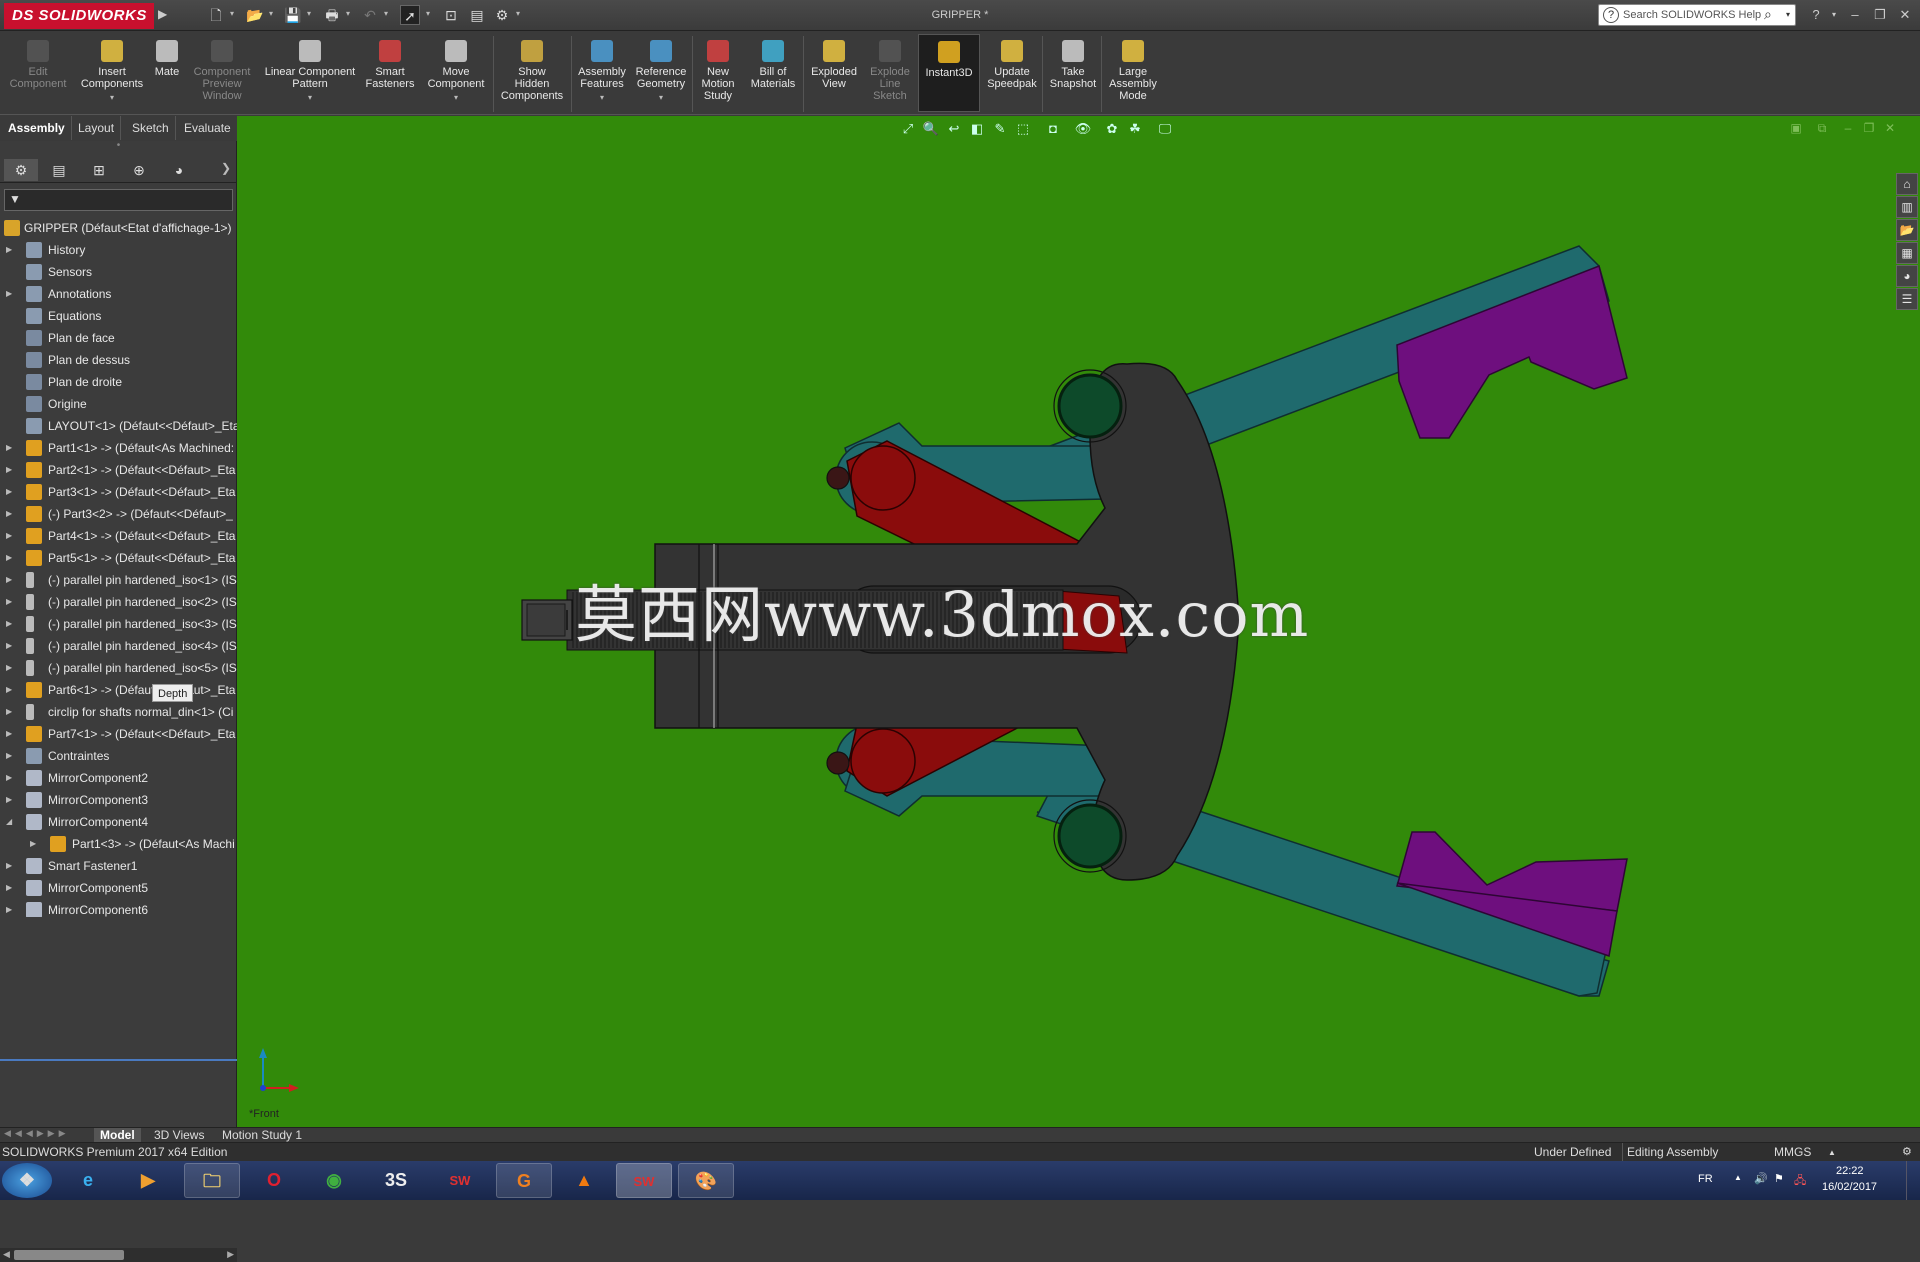 This screenshot has width=1920, height=1262. I want to click on solidworks-logo: DS SOLIDWORKS, so click(79, 16).